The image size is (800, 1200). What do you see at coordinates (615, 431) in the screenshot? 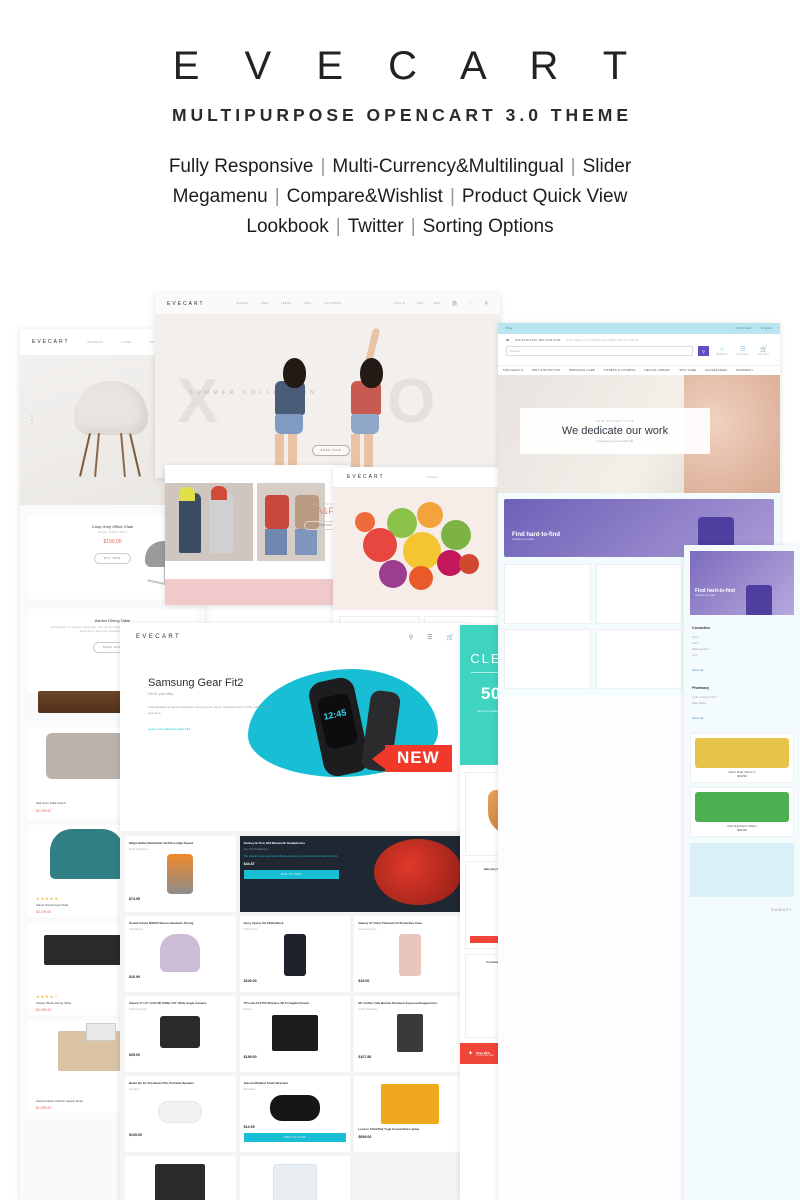
I see `hero-title: We dedicate our work` at bounding box center [615, 431].